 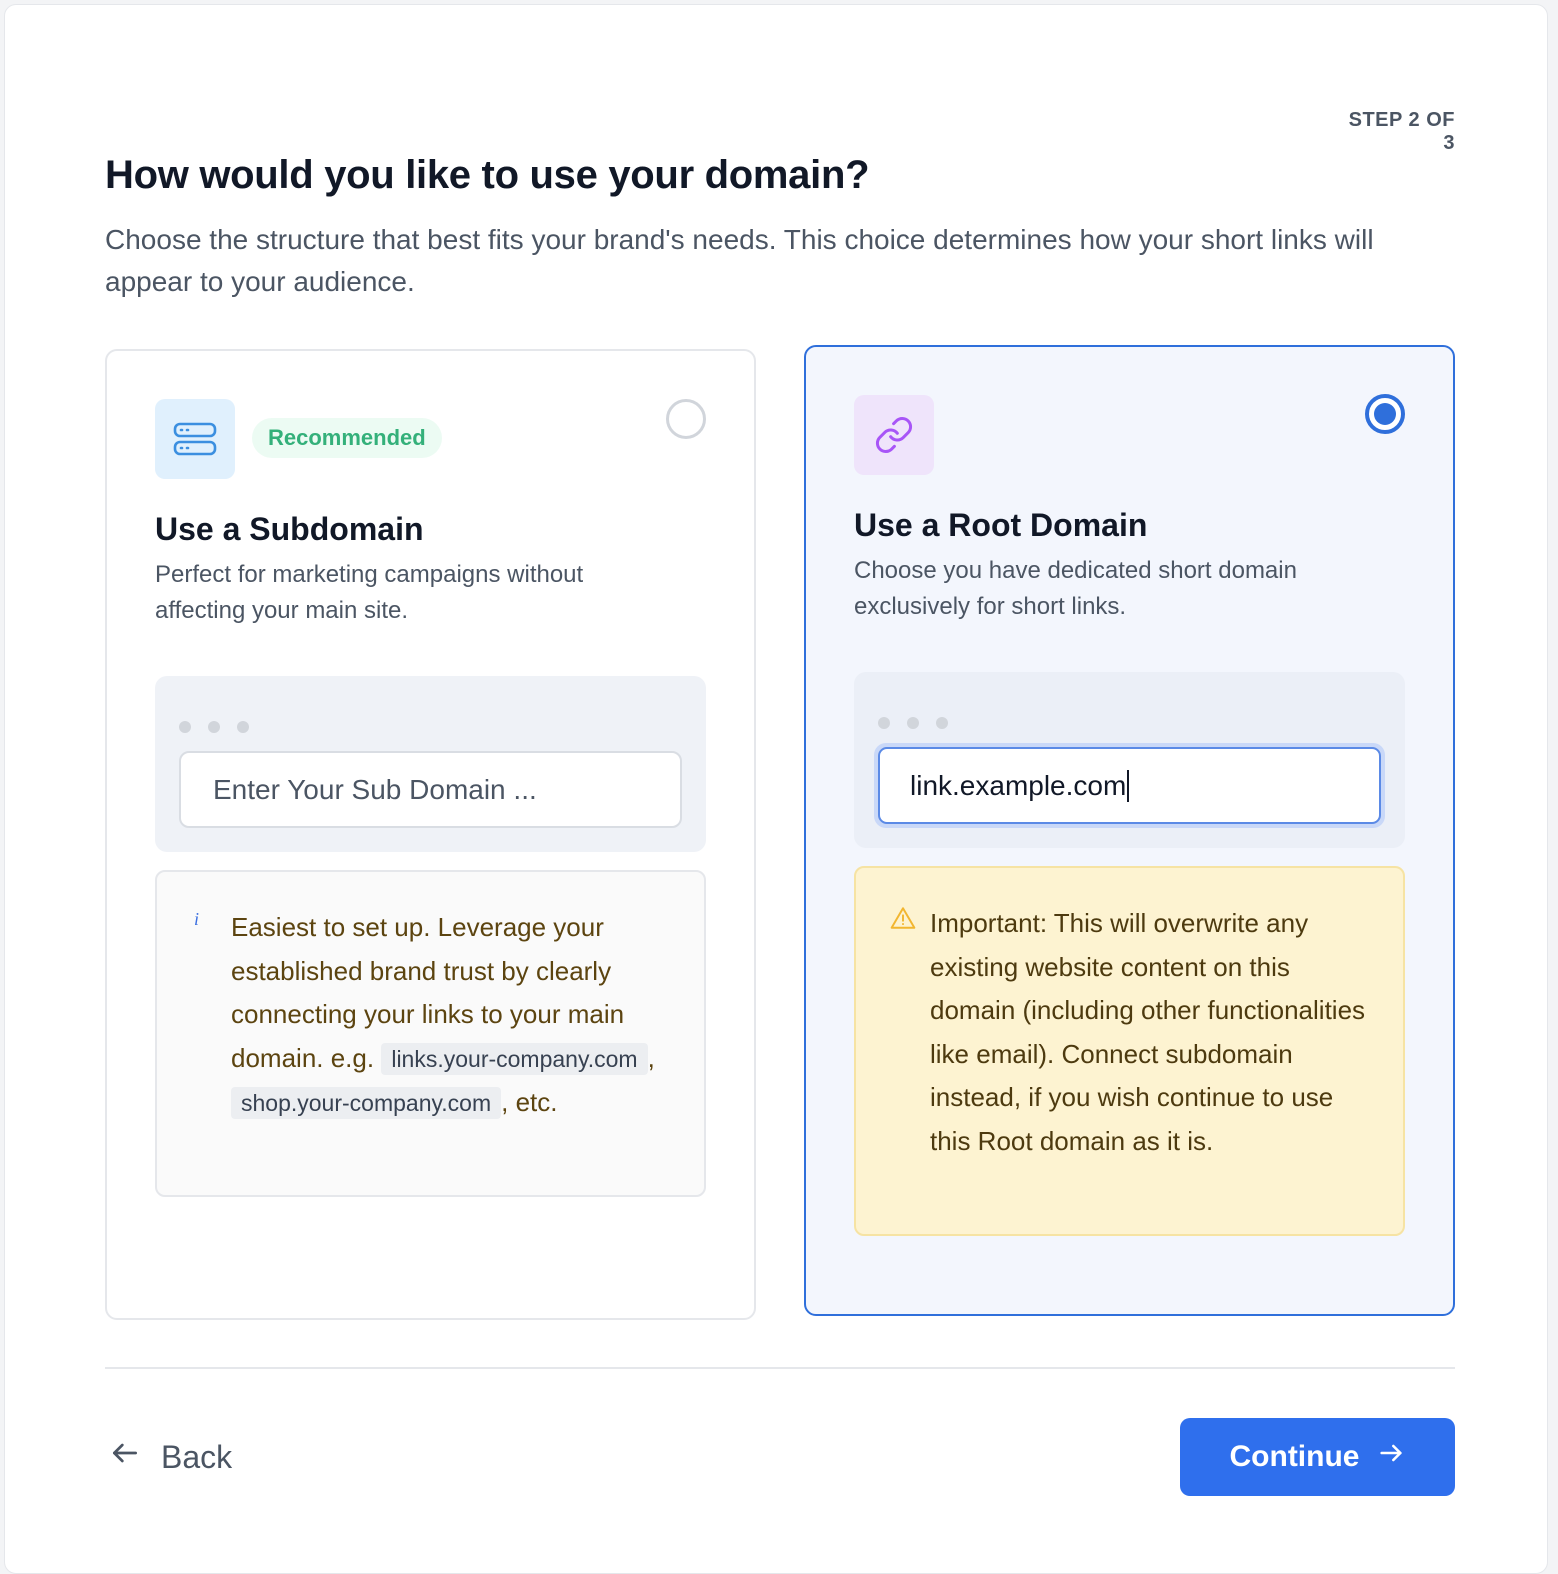 What do you see at coordinates (514, 1058) in the screenshot?
I see `example-domain: links.your-company.com` at bounding box center [514, 1058].